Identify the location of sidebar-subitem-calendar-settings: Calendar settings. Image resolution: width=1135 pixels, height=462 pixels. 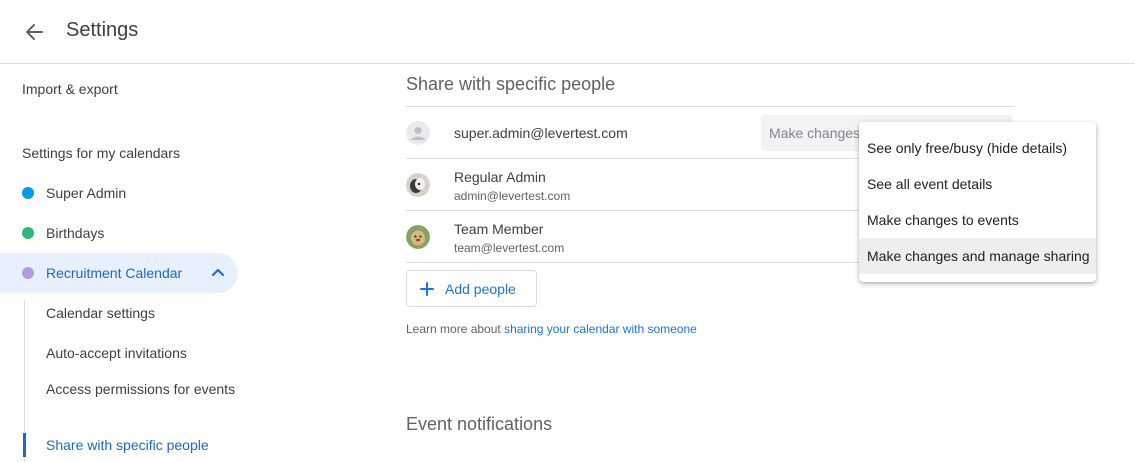
(141, 313).